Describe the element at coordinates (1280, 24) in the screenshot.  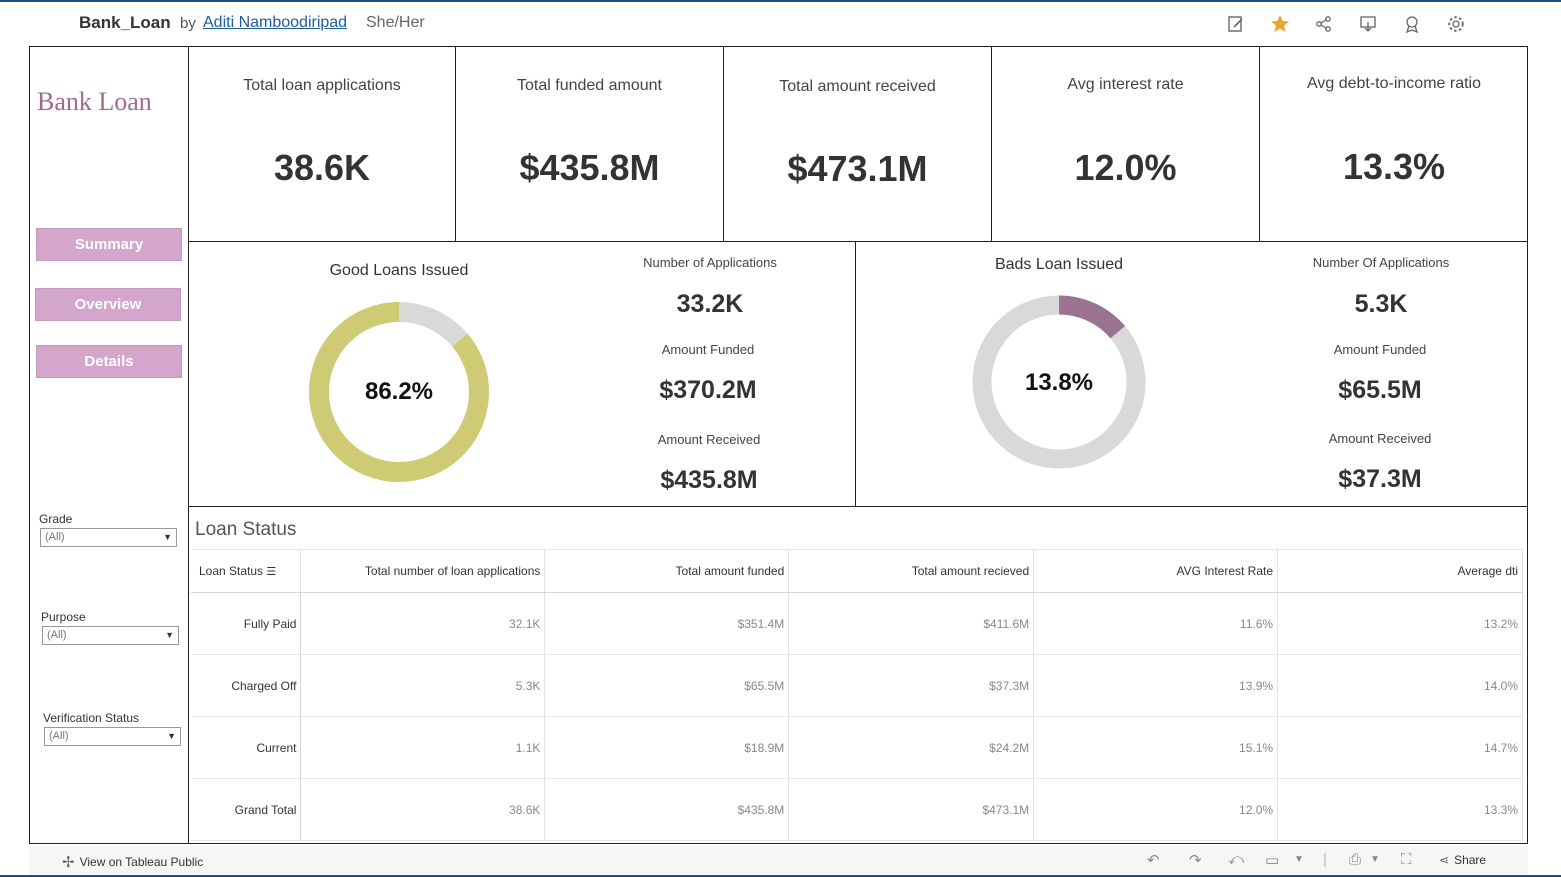
I see `favorite-star-icon` at that location.